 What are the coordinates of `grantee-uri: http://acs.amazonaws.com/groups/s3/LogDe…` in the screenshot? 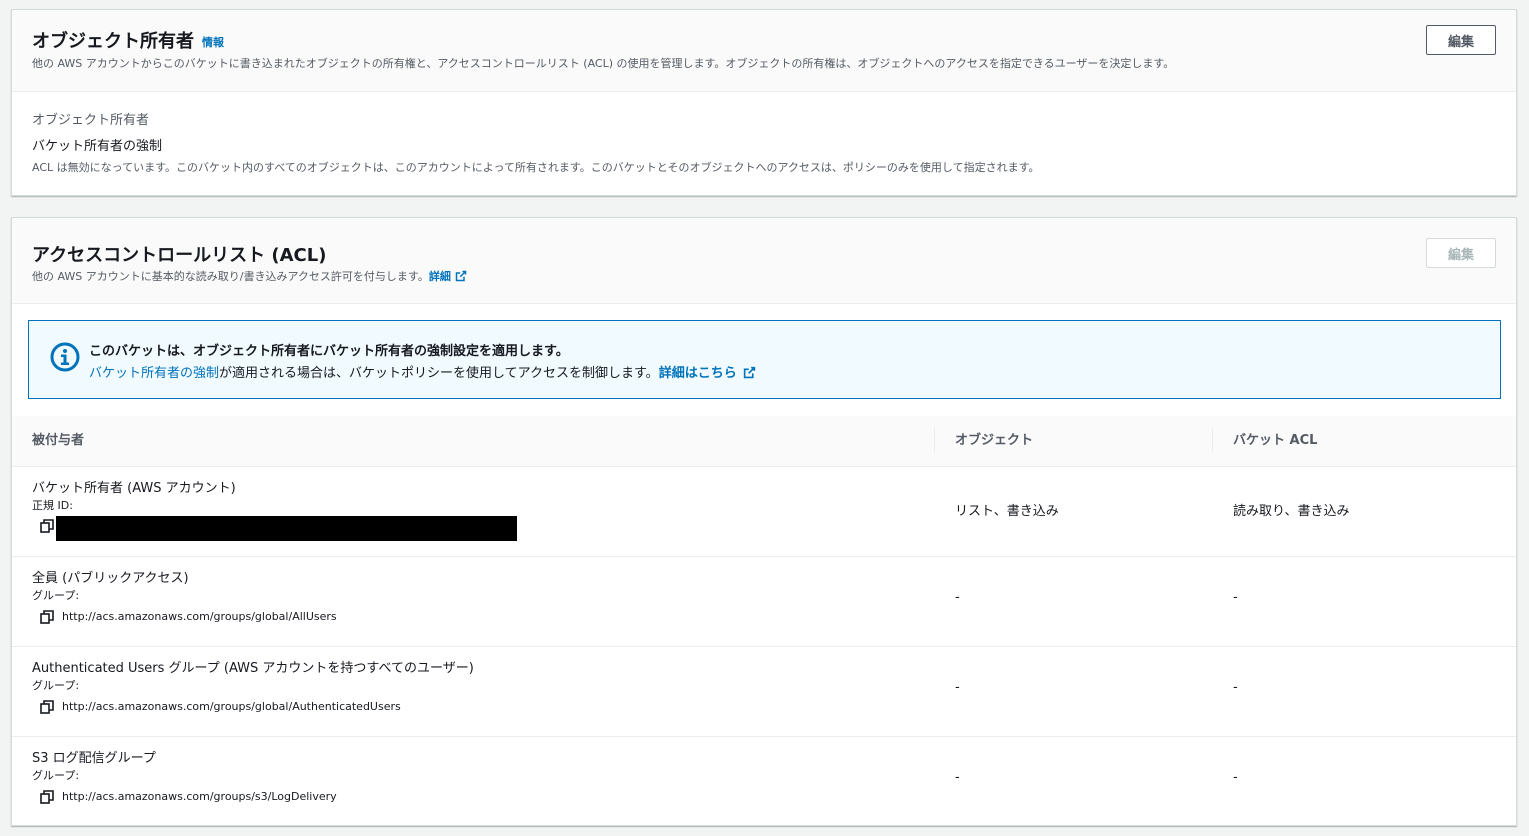 It's located at (199, 796).